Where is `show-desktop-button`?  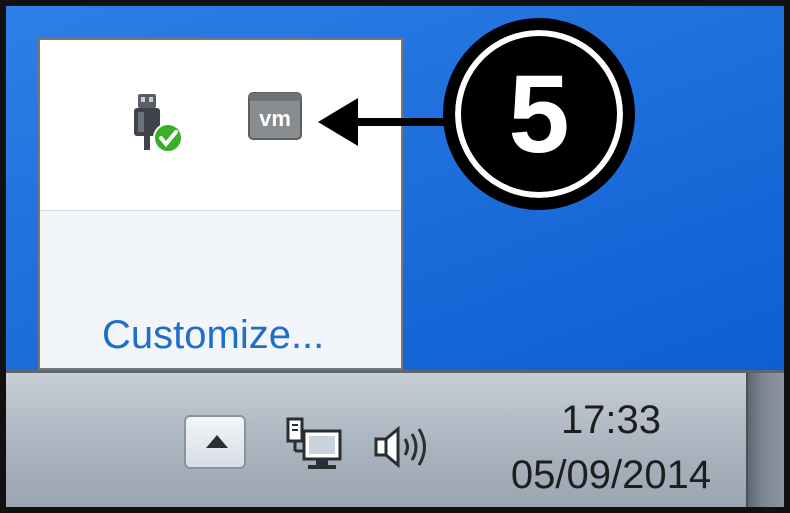 show-desktop-button is located at coordinates (765, 440).